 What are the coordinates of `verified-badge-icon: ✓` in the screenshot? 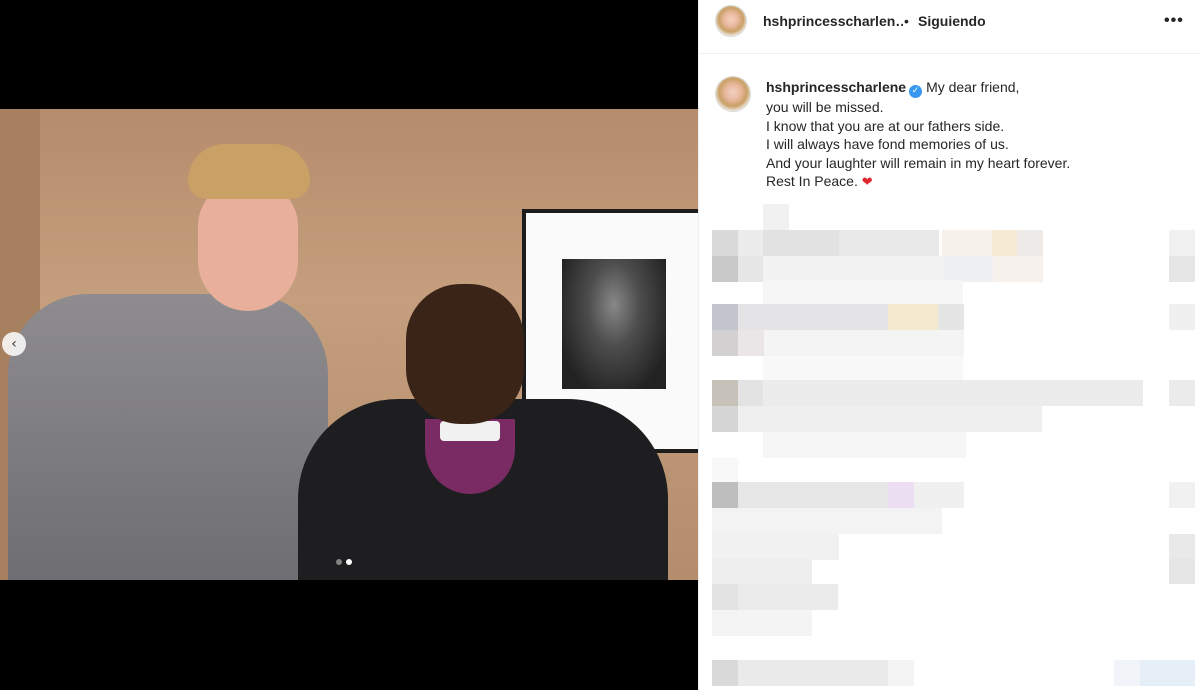 It's located at (916, 91).